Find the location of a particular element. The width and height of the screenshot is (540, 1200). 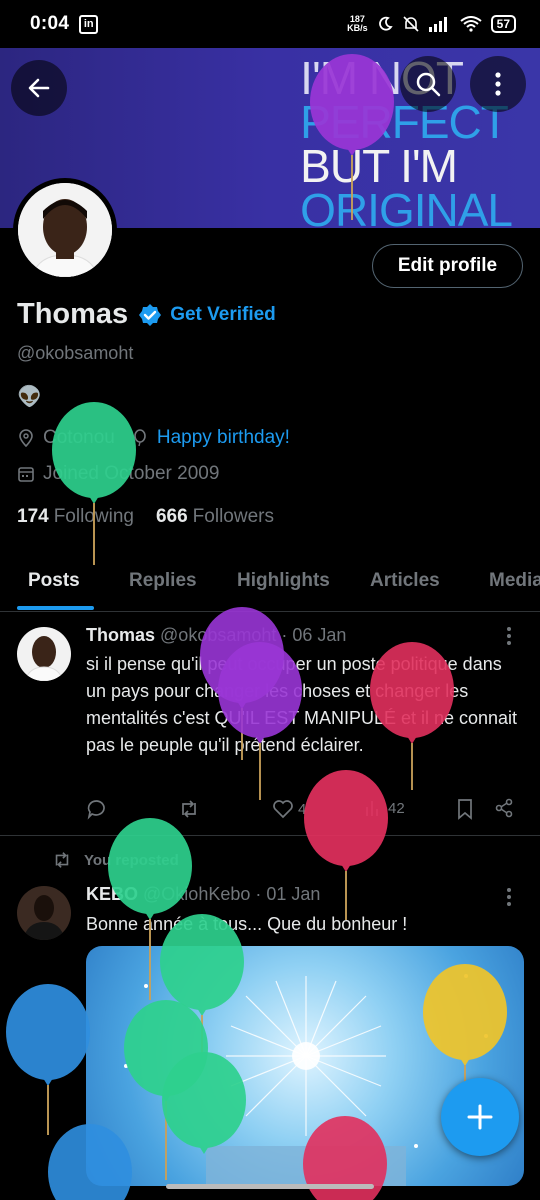

like-button: 4 is located at coordinates (289, 809).